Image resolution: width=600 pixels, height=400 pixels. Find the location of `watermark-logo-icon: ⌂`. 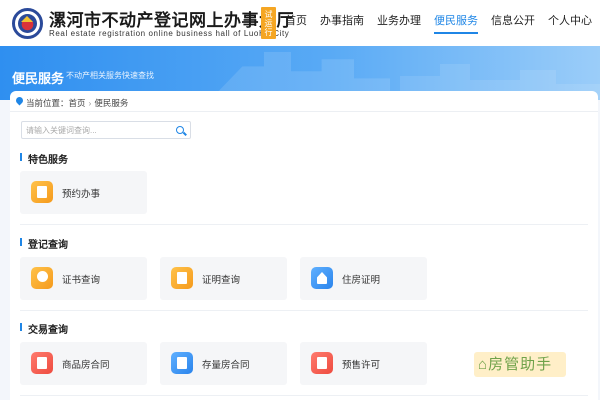

watermark-logo-icon: ⌂ is located at coordinates (483, 364).